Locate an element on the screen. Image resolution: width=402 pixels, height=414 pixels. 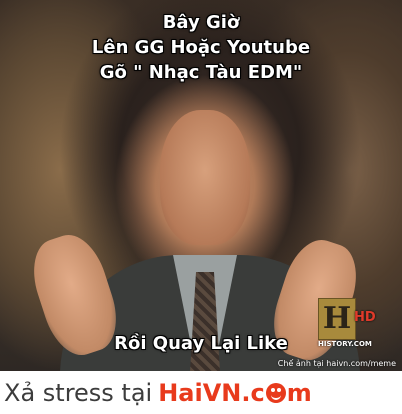
brand-link: HaiVN.c m is located at coordinates (235, 393).